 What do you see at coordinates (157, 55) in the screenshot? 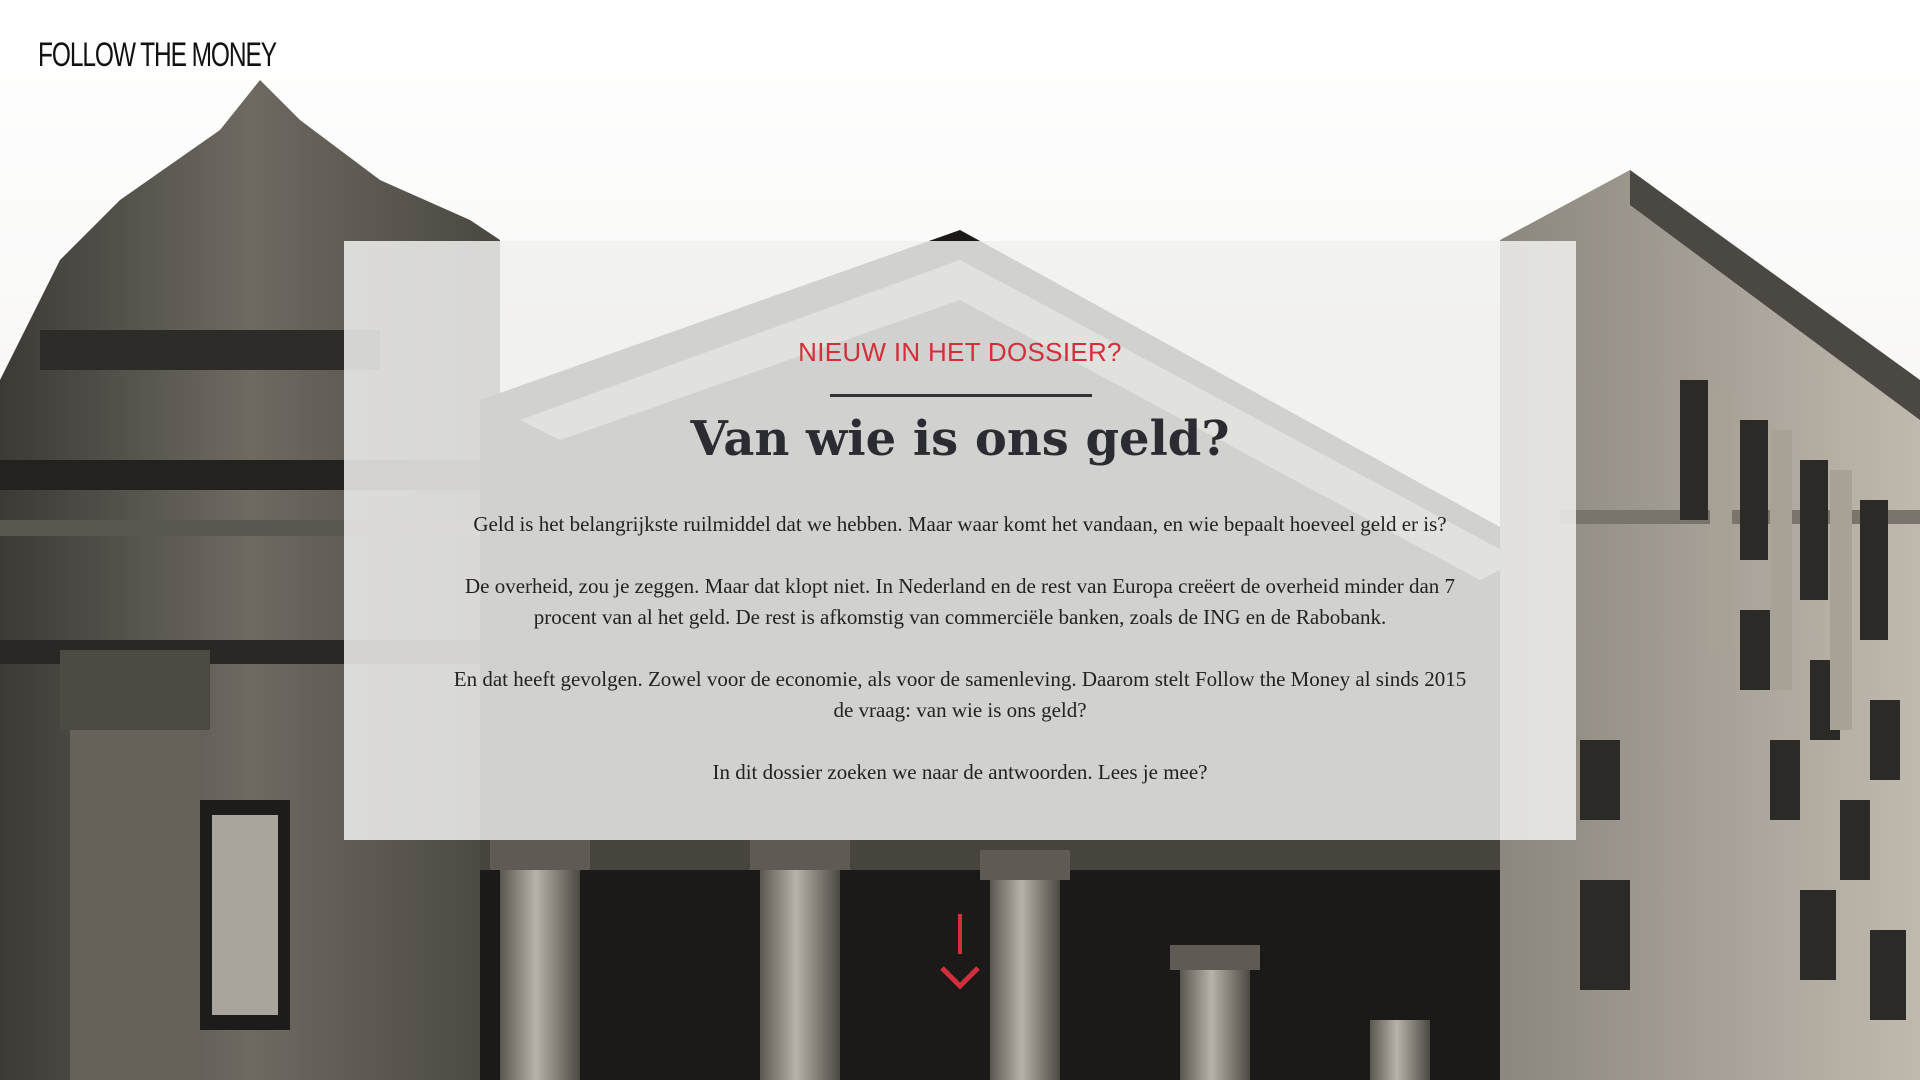
I see `site-logo: FOLLOW THE MONEY` at bounding box center [157, 55].